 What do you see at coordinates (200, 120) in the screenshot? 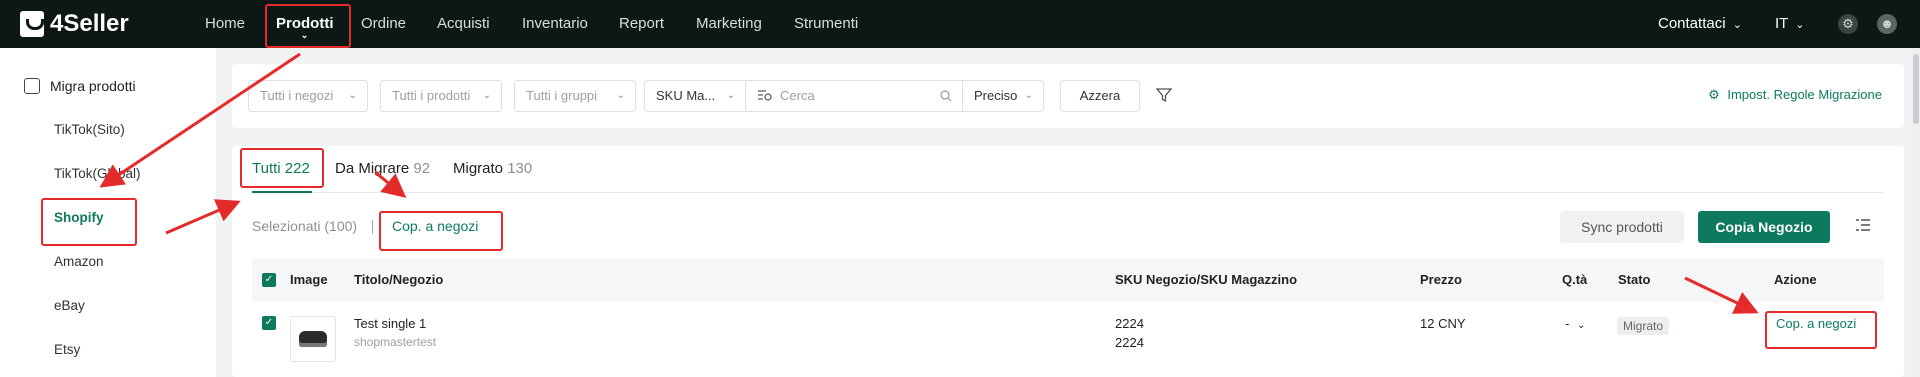
I see `arrow-nav-to-shopify` at bounding box center [200, 120].